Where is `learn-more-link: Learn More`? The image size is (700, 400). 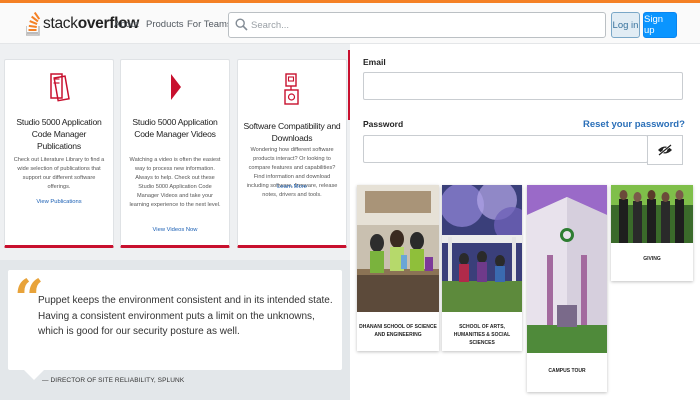
learn-more-link: Learn More is located at coordinates (292, 187).